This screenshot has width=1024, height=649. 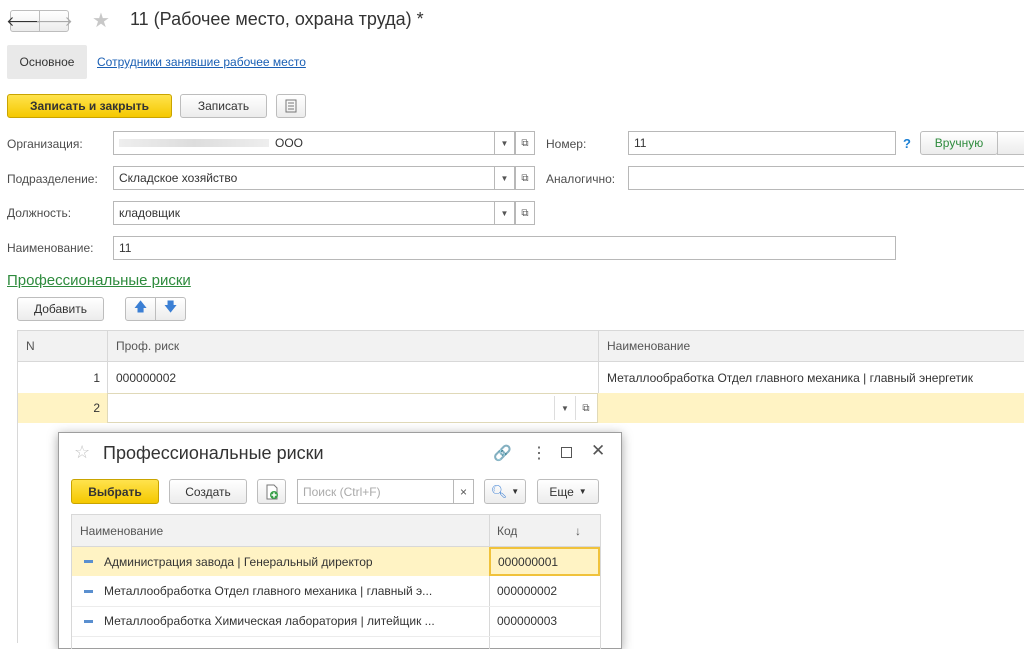 I want to click on position-dropdown-button: ▼, so click(x=505, y=213).